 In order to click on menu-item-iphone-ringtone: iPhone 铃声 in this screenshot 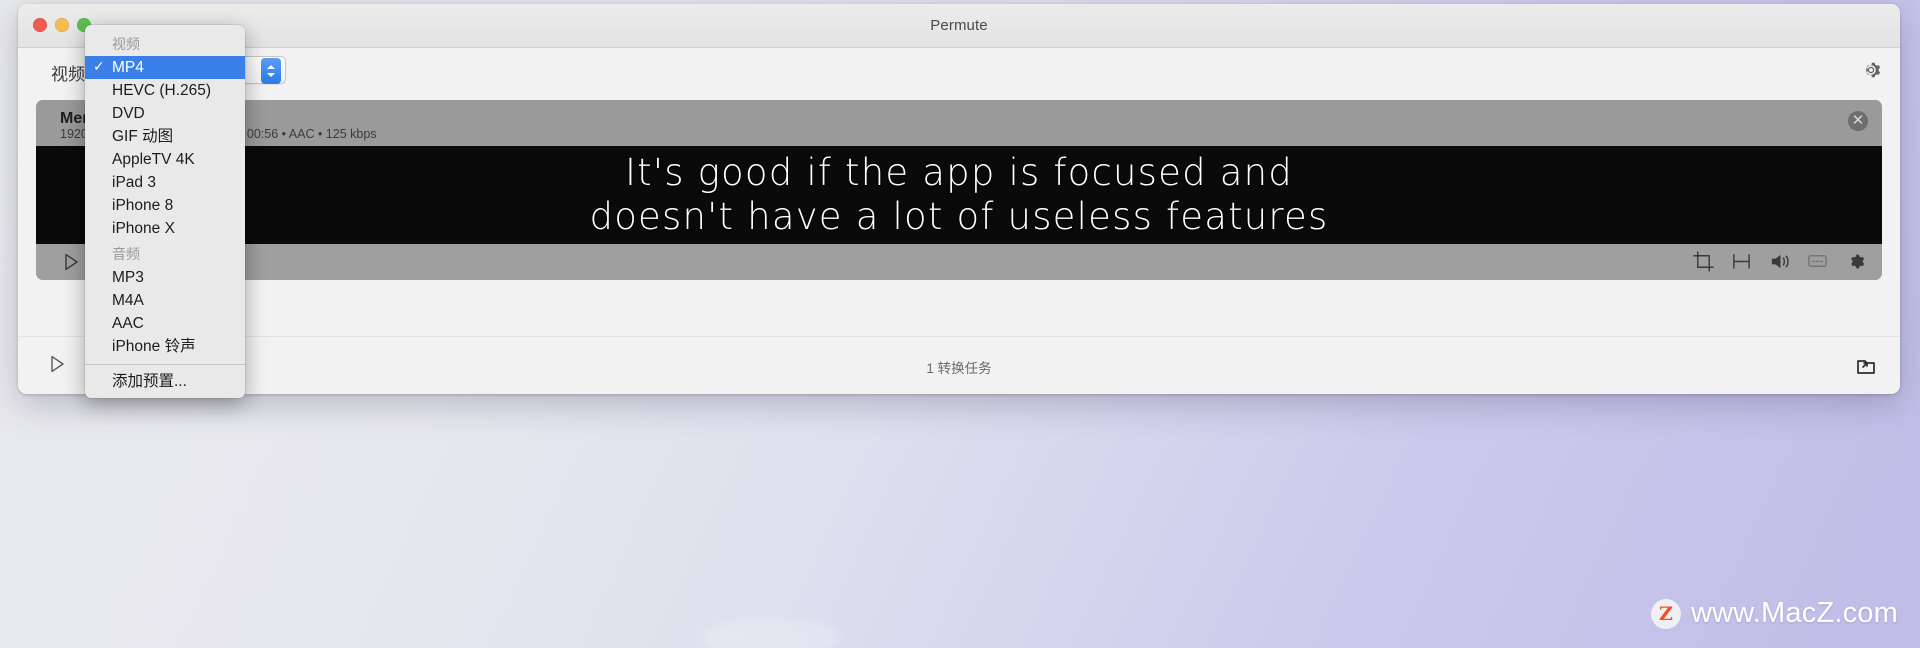, I will do `click(165, 346)`.